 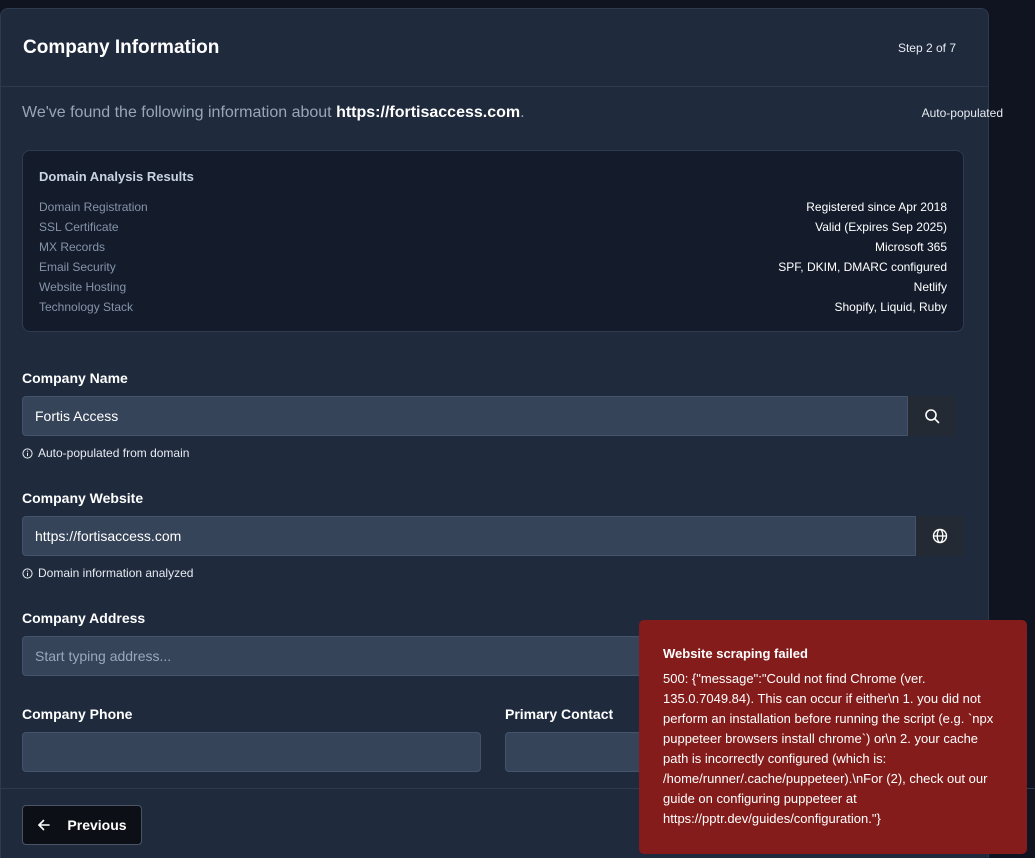 I want to click on previous-button: Previous, so click(x=82, y=825).